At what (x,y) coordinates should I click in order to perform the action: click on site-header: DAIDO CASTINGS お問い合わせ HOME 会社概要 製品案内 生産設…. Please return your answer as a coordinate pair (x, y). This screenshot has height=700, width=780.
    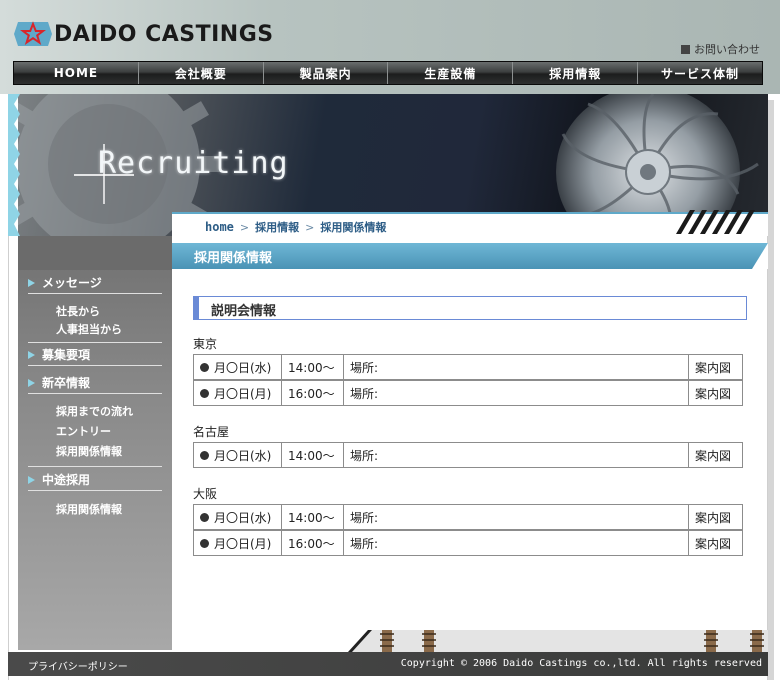
    Looking at the image, I should click on (390, 47).